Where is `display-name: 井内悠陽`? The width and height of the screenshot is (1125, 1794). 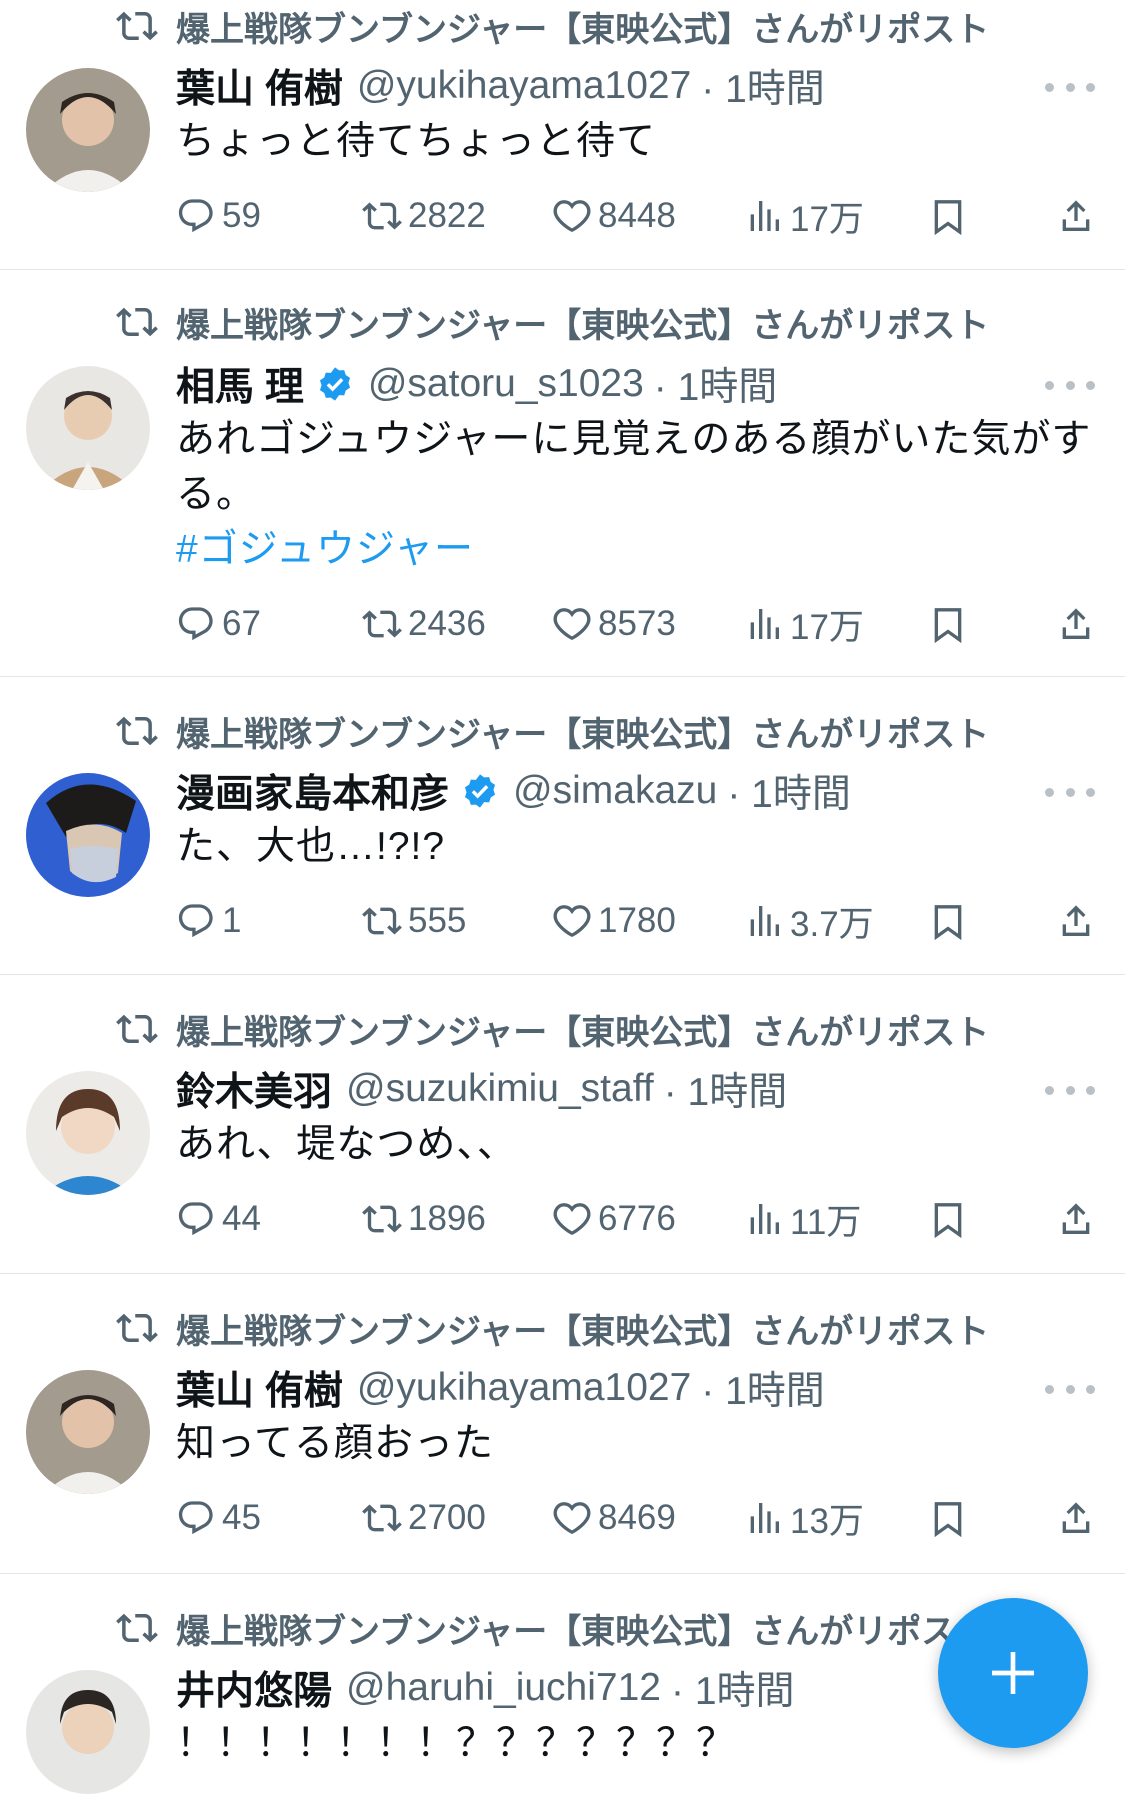
display-name: 井内悠陽 is located at coordinates (254, 1688).